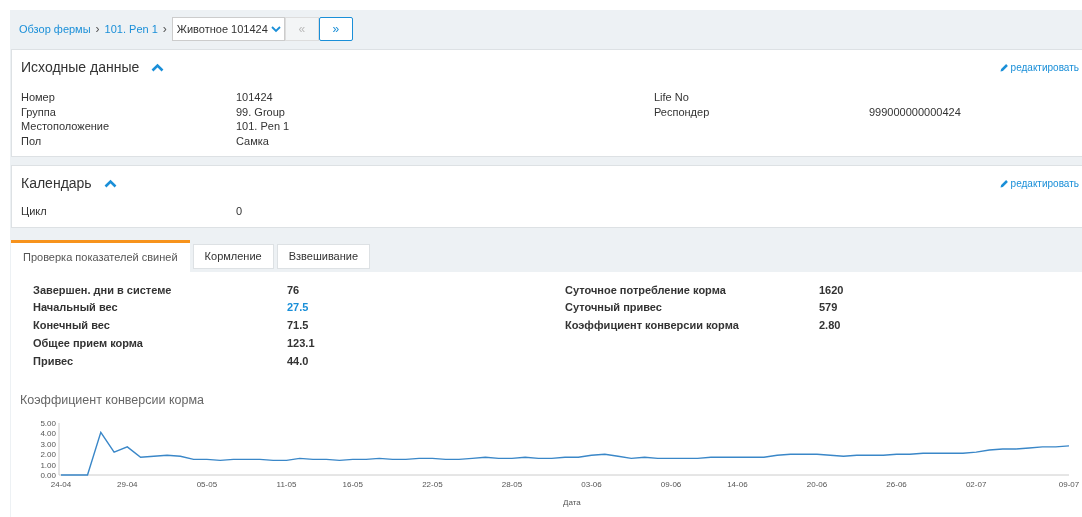  What do you see at coordinates (737, 485) in the screenshot?
I see `x-tick-label: 14-06` at bounding box center [737, 485].